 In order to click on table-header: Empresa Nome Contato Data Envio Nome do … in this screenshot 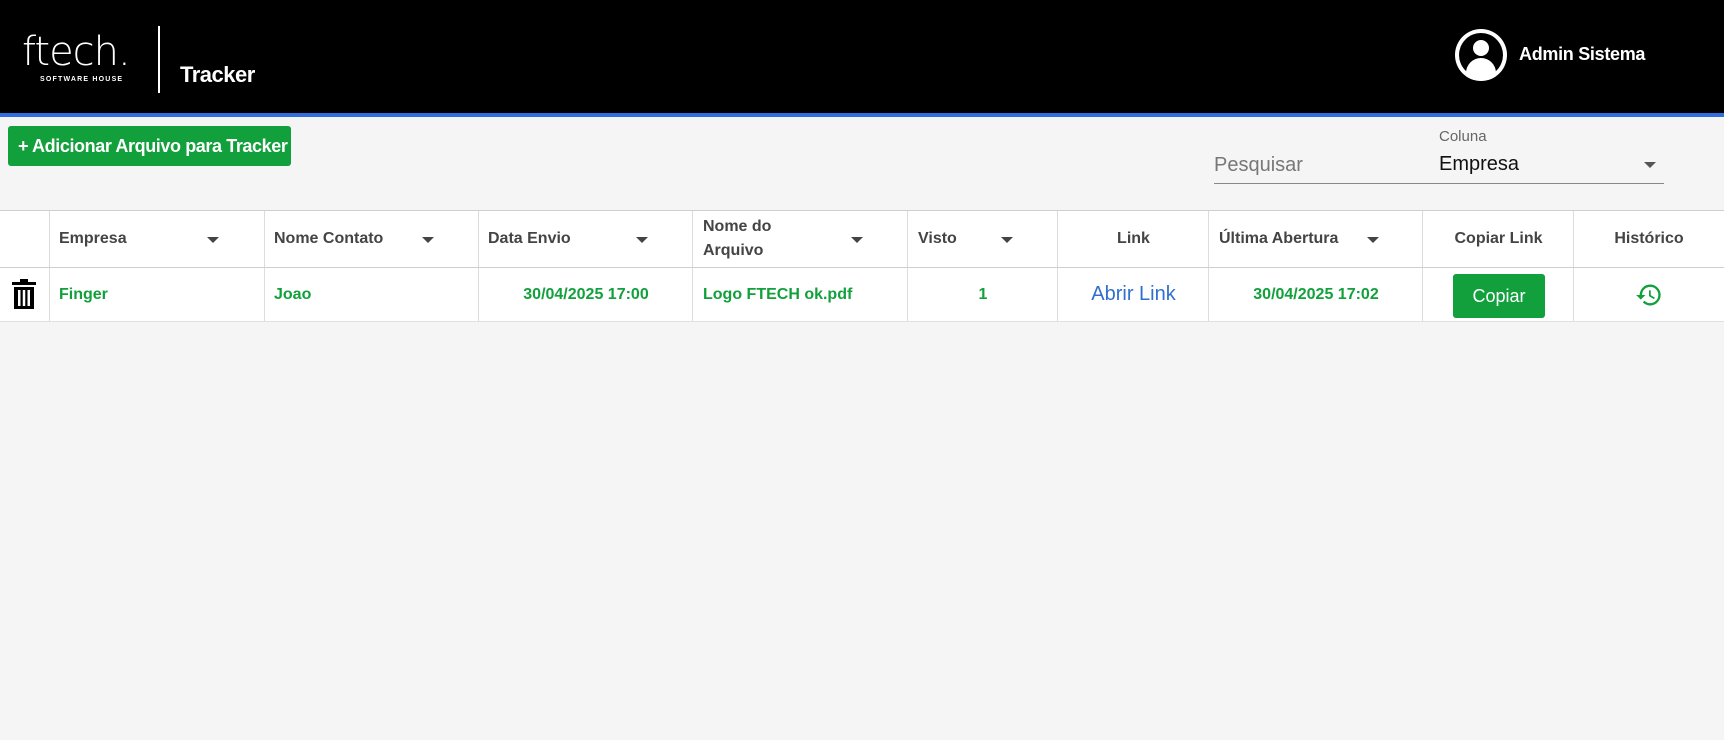, I will do `click(862, 239)`.